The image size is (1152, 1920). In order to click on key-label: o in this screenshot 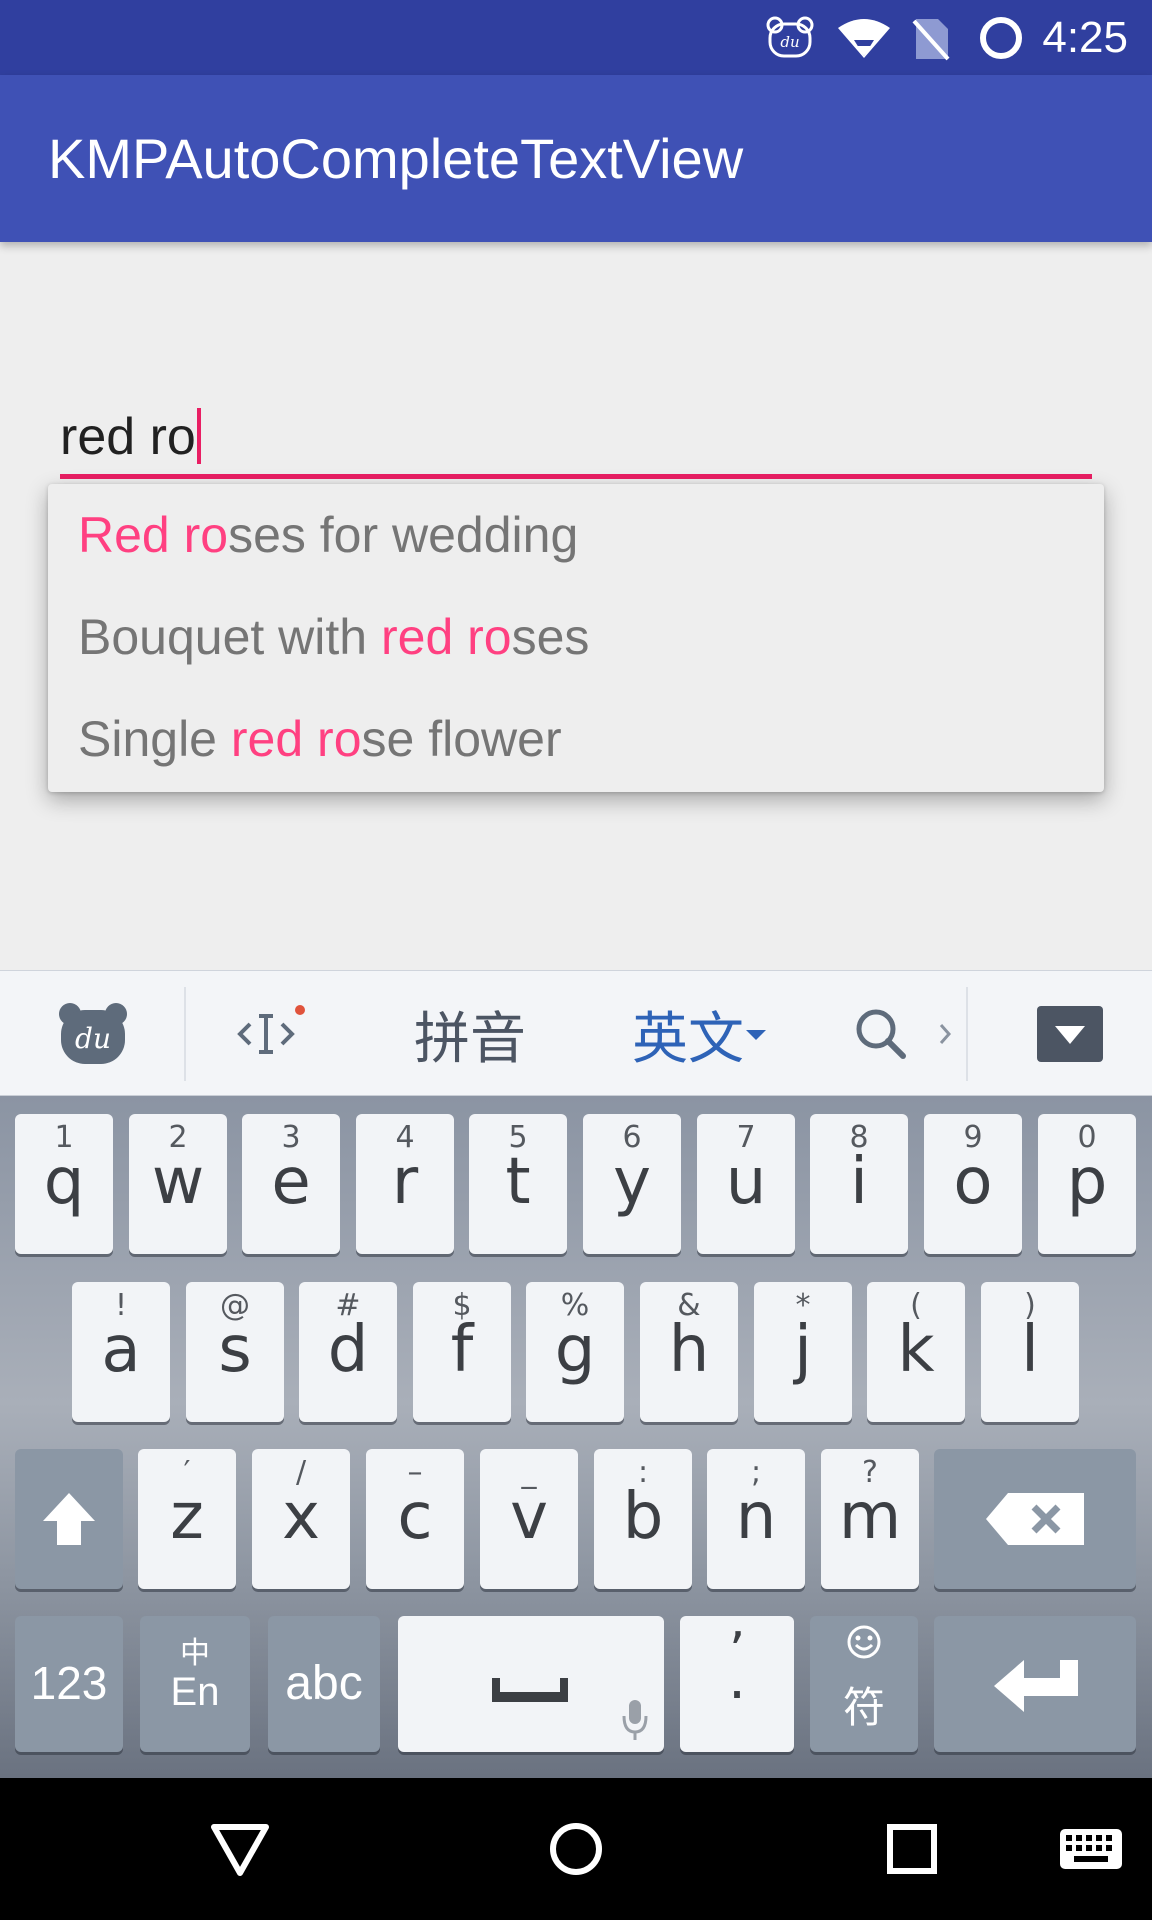, I will do `click(973, 1182)`.